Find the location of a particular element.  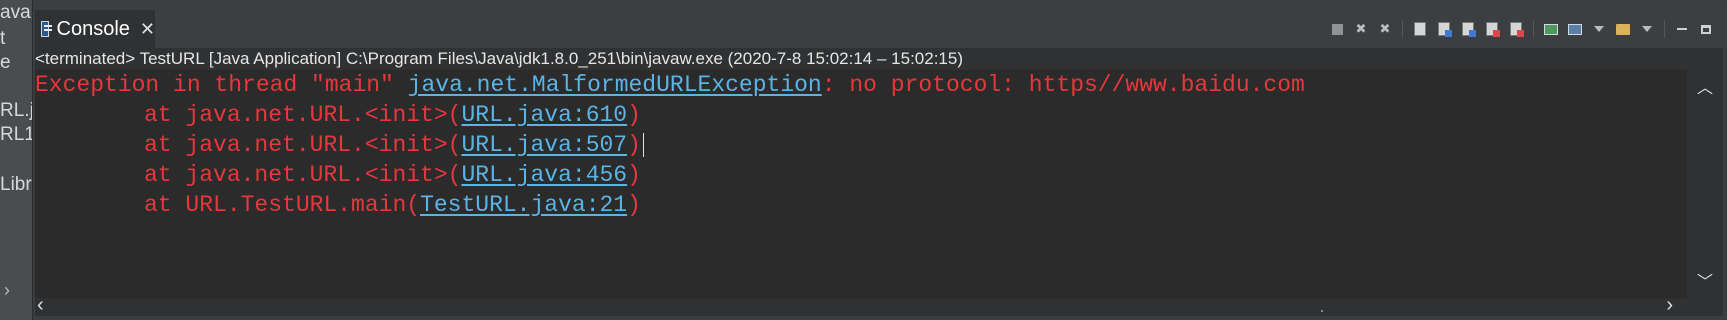

word-wrap-icon is located at coordinates (1444, 29).